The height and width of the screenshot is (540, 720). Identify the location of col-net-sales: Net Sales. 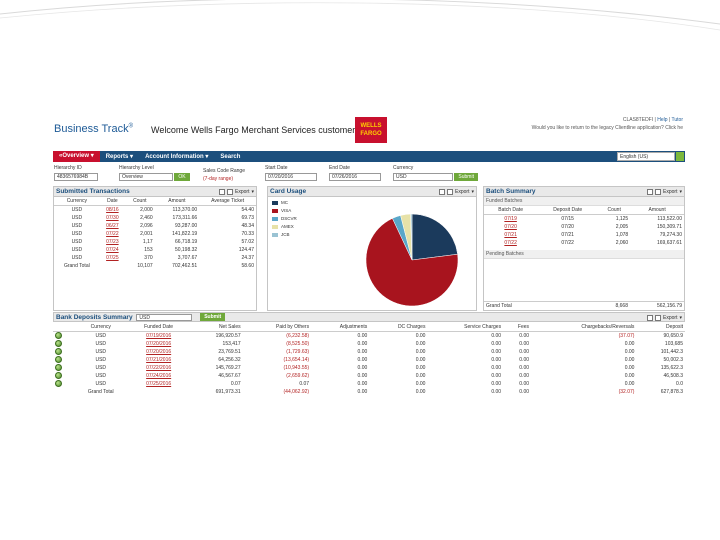
(216, 327).